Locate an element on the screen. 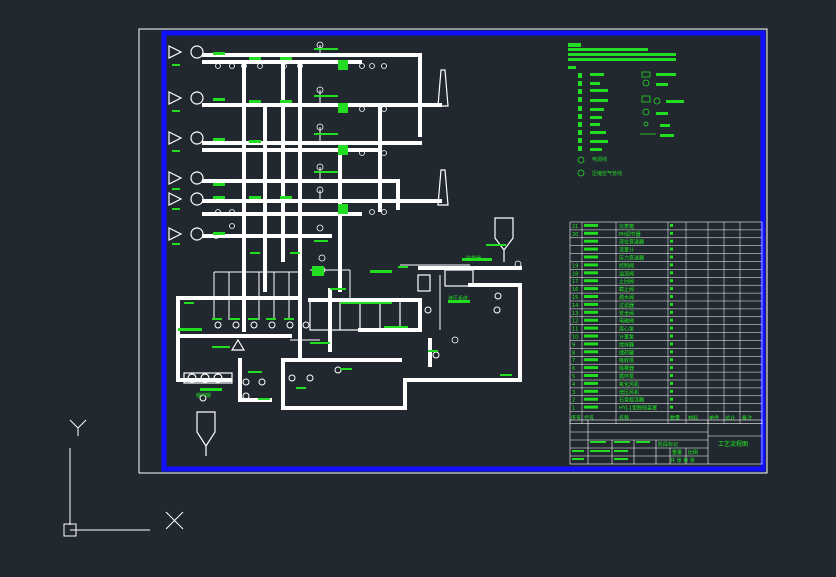 The image size is (836, 577). table-cell-no: 17 is located at coordinates (575, 282).